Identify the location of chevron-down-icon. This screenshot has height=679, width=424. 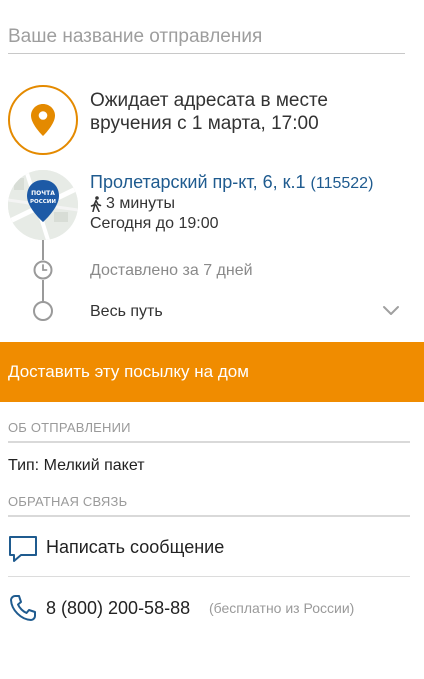
(391, 311).